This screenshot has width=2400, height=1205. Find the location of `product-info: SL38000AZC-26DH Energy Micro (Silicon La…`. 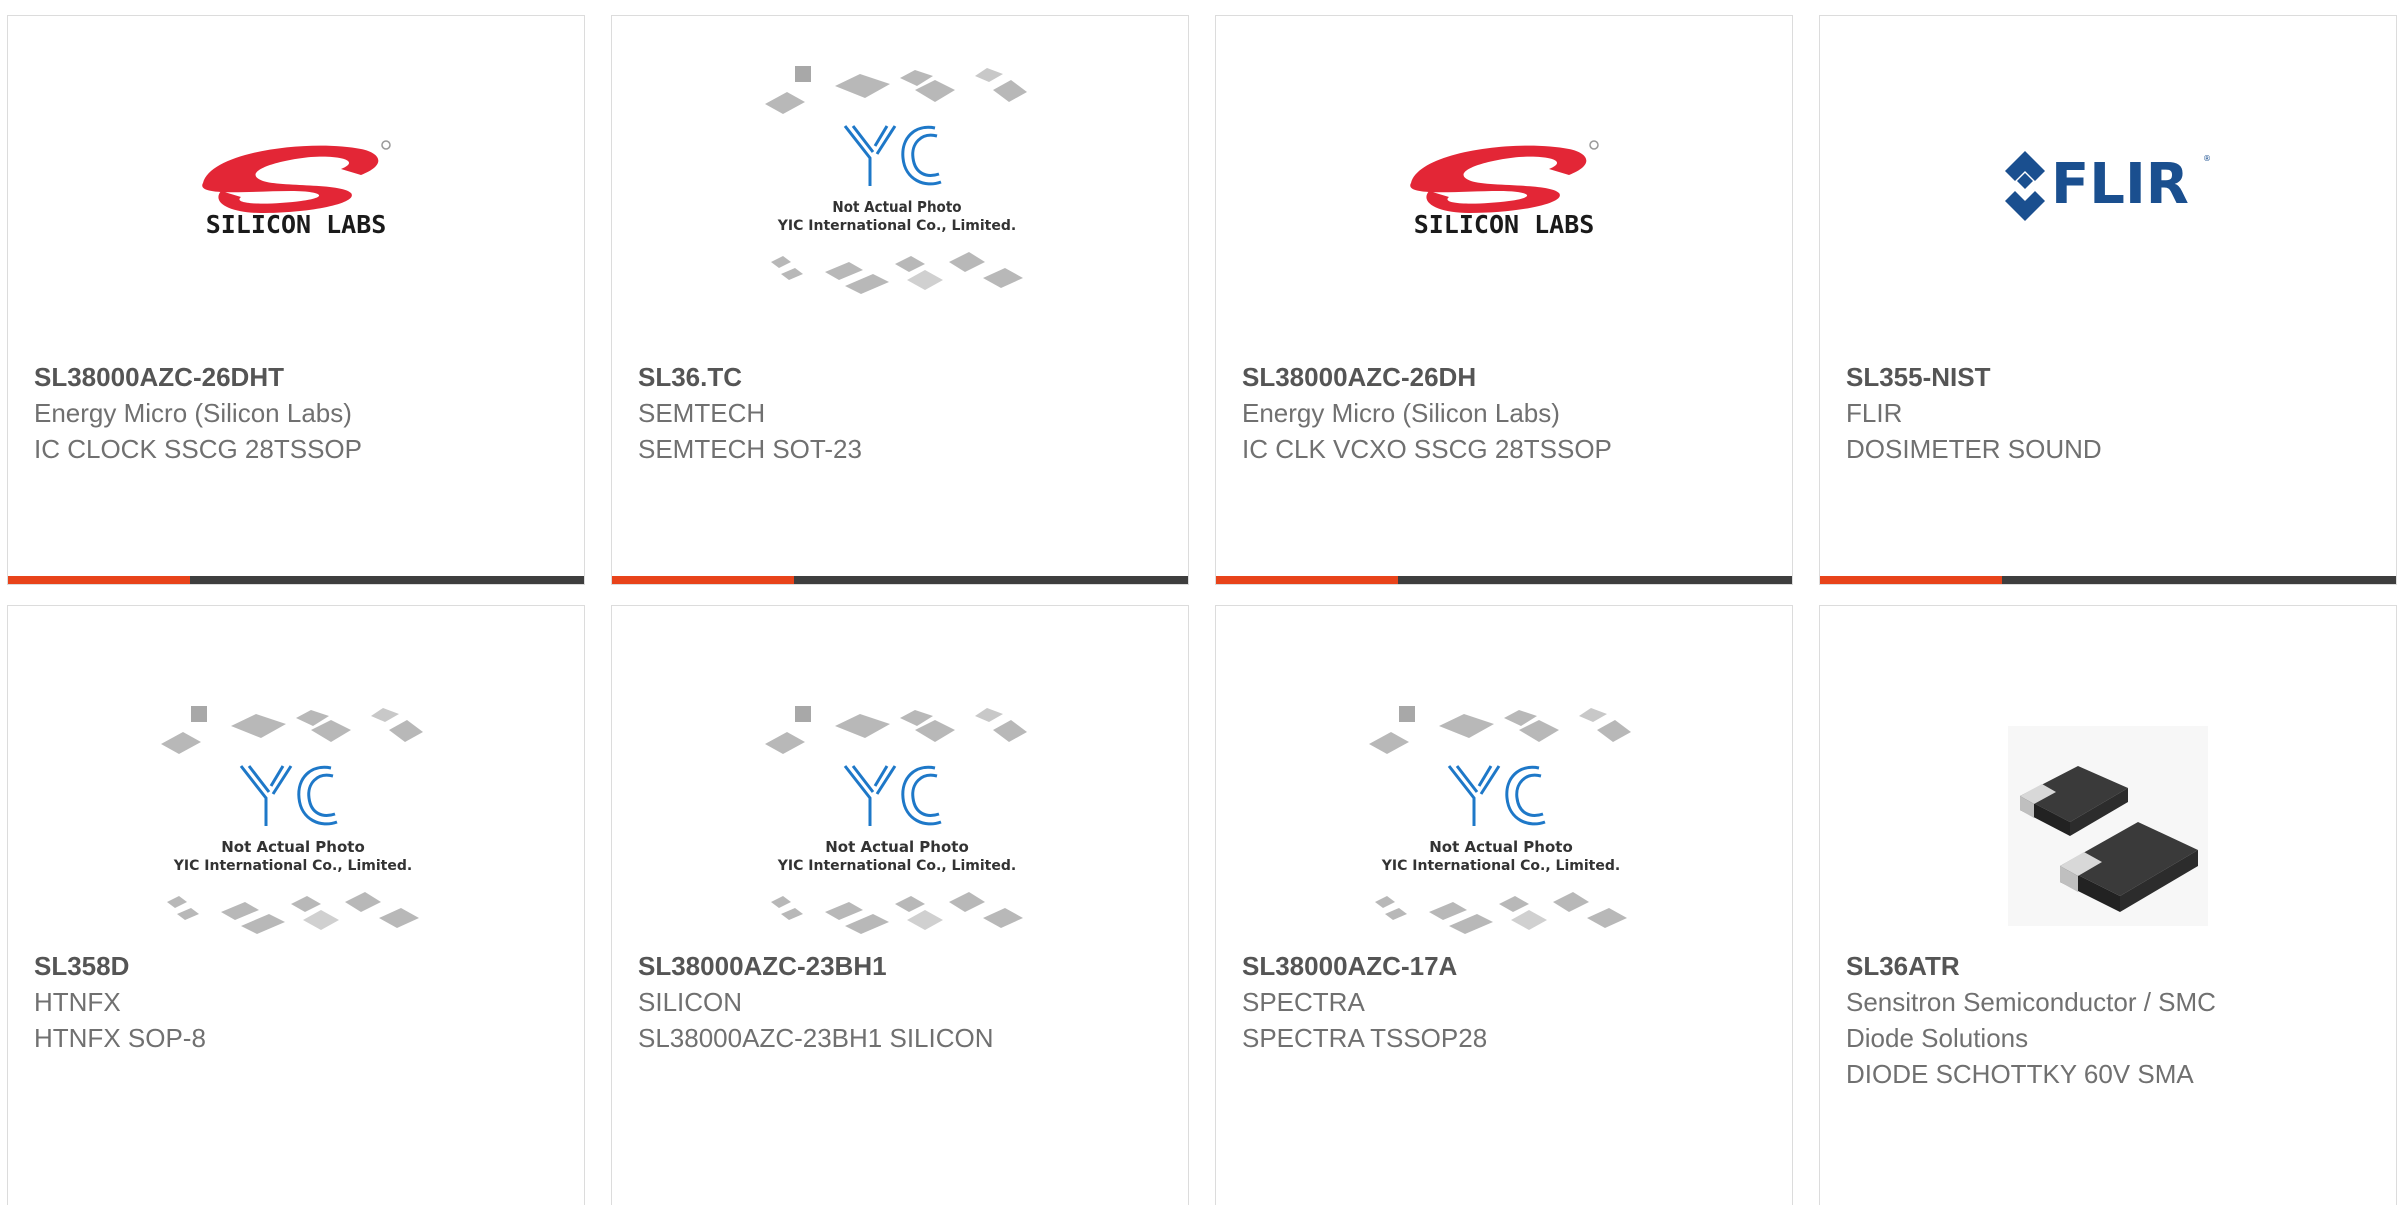

product-info: SL38000AZC-26DH Energy Micro (Silicon La… is located at coordinates (1511, 413).